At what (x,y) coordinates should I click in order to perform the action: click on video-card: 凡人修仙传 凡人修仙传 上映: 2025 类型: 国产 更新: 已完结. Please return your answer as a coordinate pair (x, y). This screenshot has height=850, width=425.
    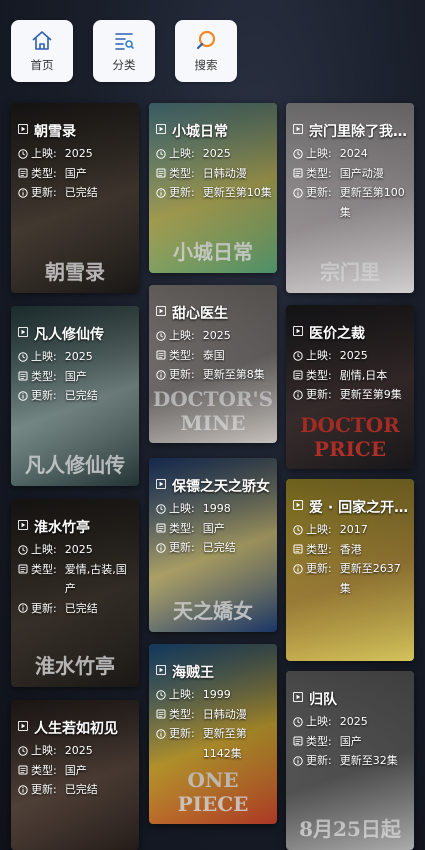
    Looking at the image, I should click on (75, 396).